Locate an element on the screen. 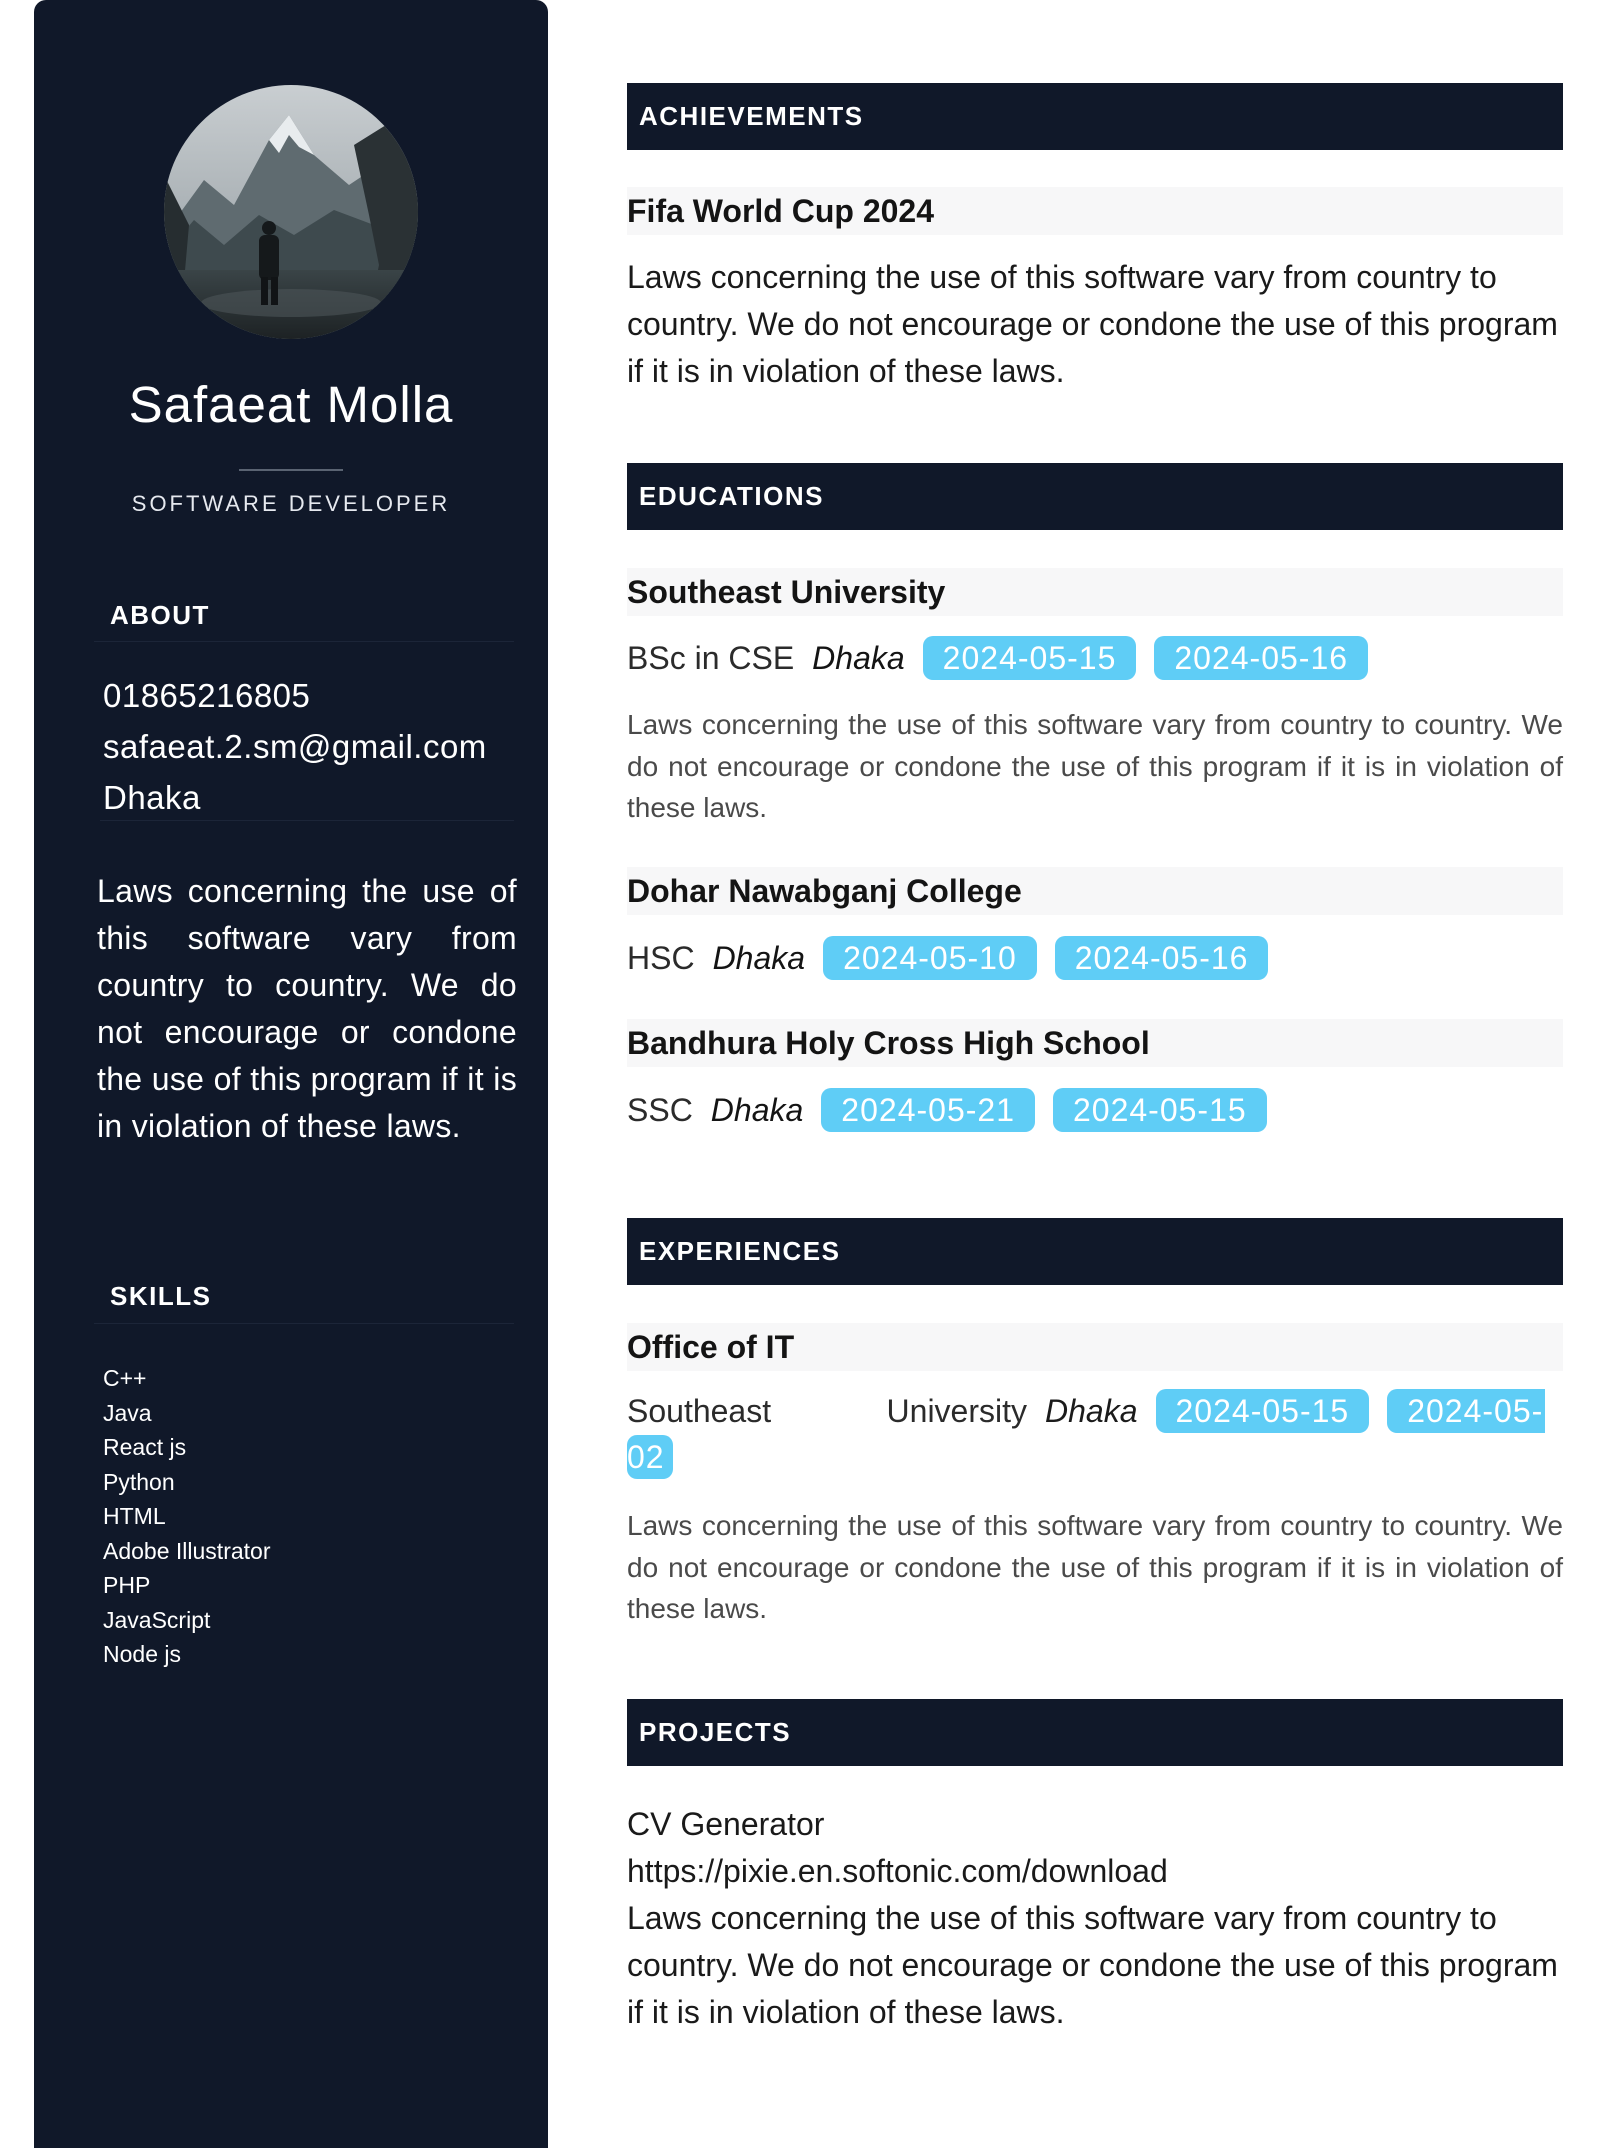  list-item: Python is located at coordinates (139, 1481).